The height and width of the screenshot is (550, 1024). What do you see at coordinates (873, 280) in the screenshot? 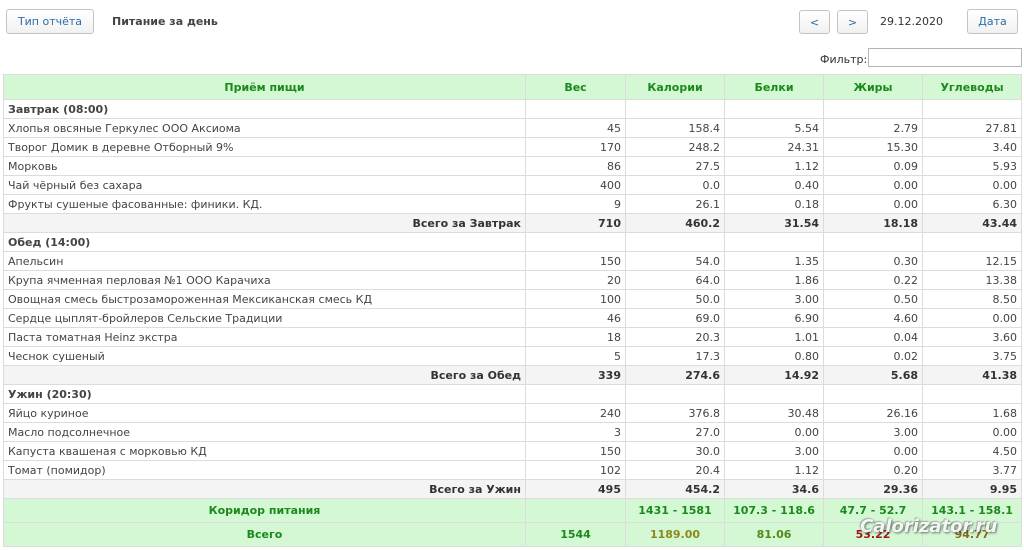
I see `item-fat: 0.22` at bounding box center [873, 280].